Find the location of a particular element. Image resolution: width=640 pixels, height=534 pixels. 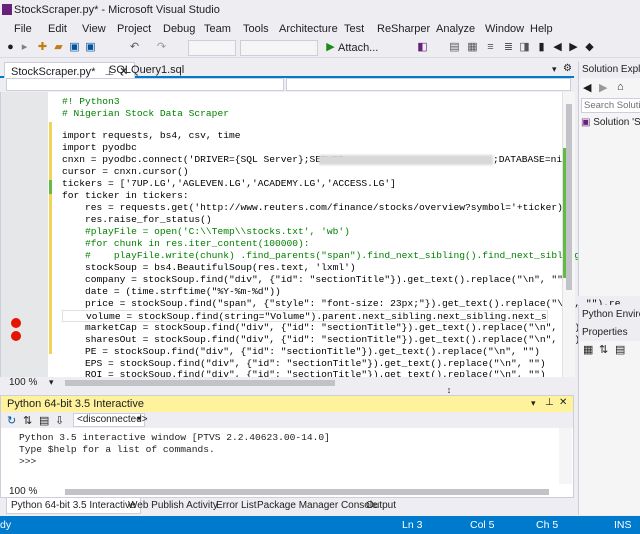

menu-window: Window is located at coordinates (504, 29).